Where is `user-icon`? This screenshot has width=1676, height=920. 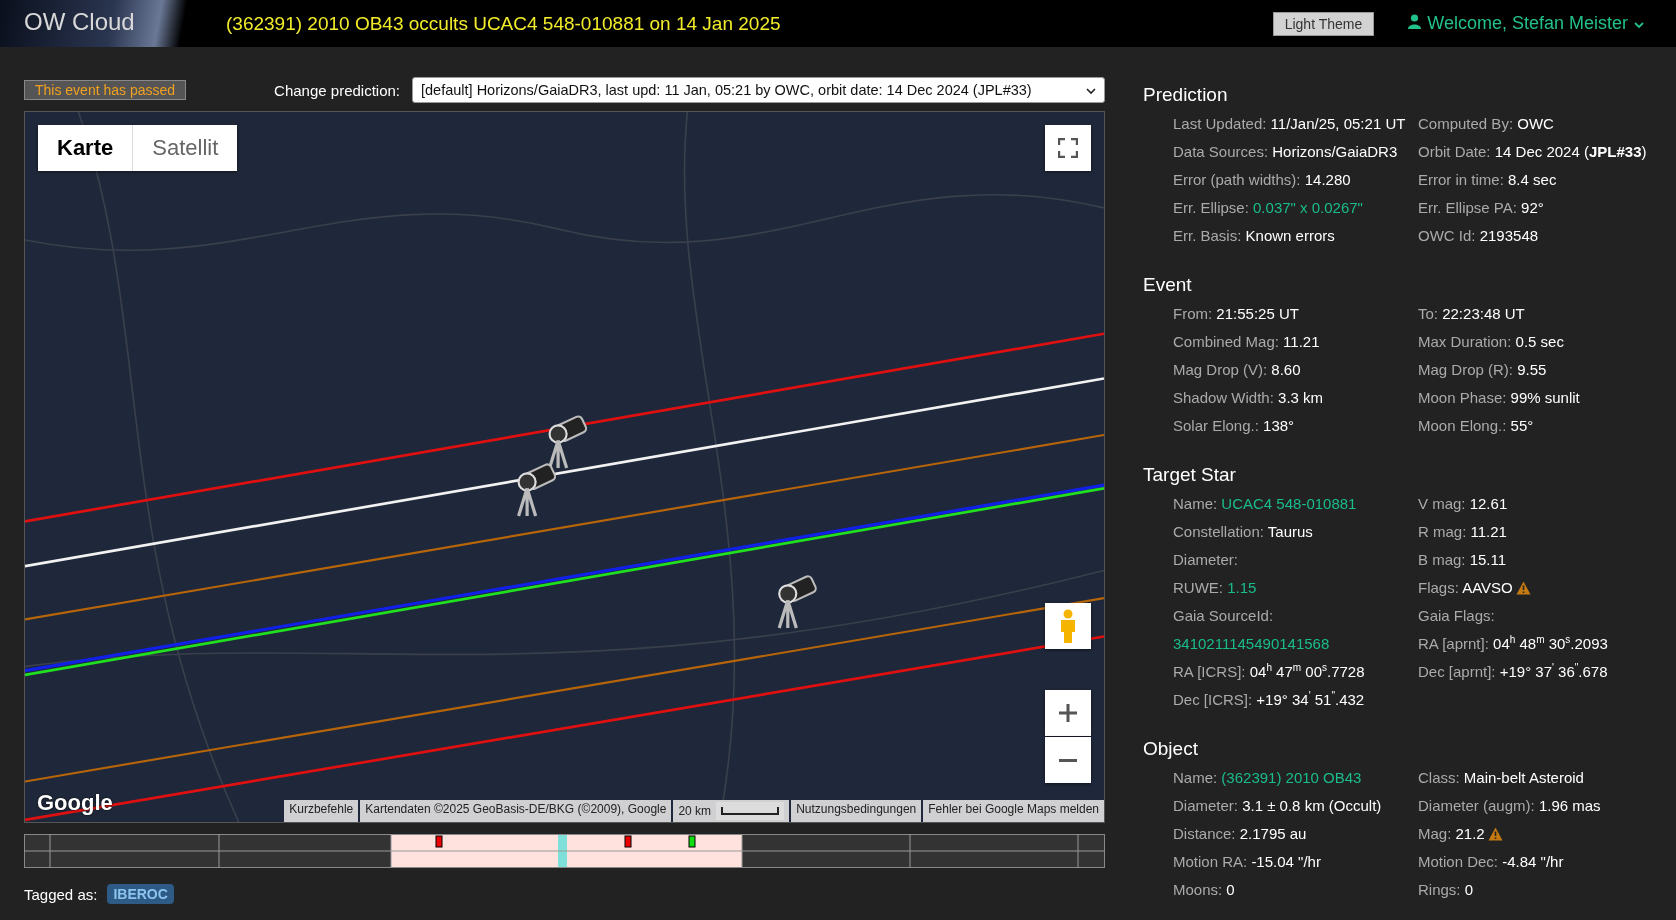 user-icon is located at coordinates (1415, 21).